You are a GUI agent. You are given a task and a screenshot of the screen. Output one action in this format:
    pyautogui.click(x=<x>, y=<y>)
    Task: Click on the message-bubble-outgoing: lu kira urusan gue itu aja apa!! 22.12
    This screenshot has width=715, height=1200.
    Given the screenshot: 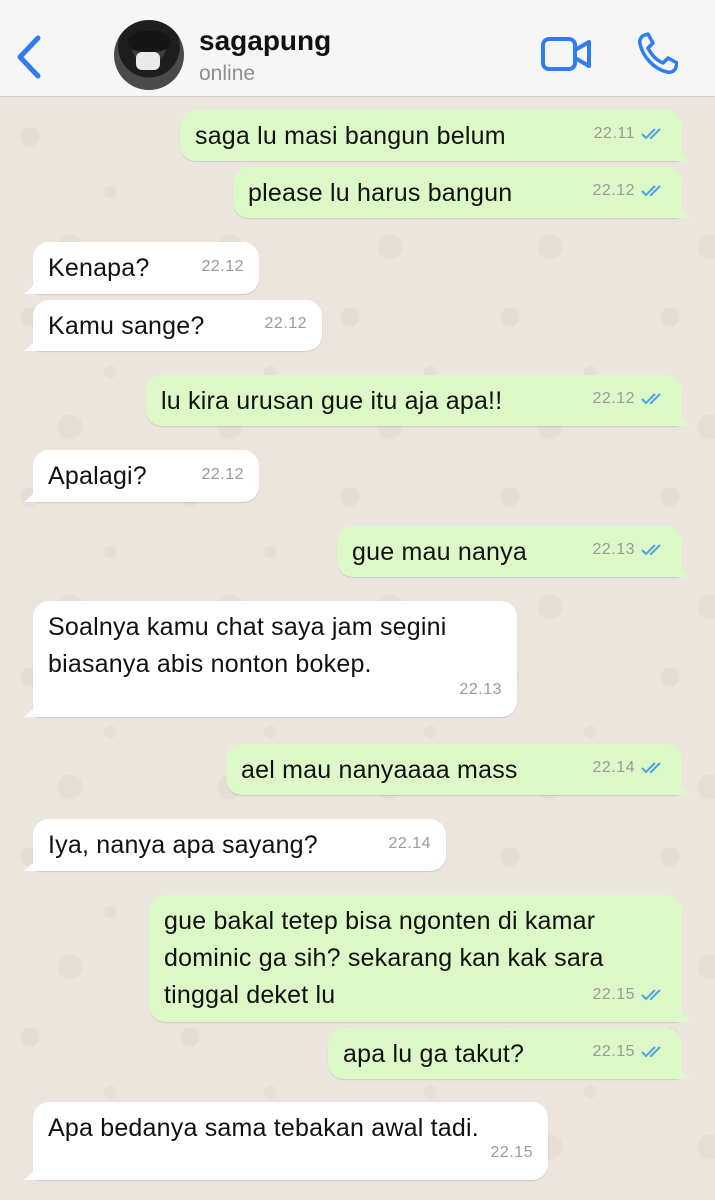 What is the action you would take?
    pyautogui.click(x=414, y=400)
    